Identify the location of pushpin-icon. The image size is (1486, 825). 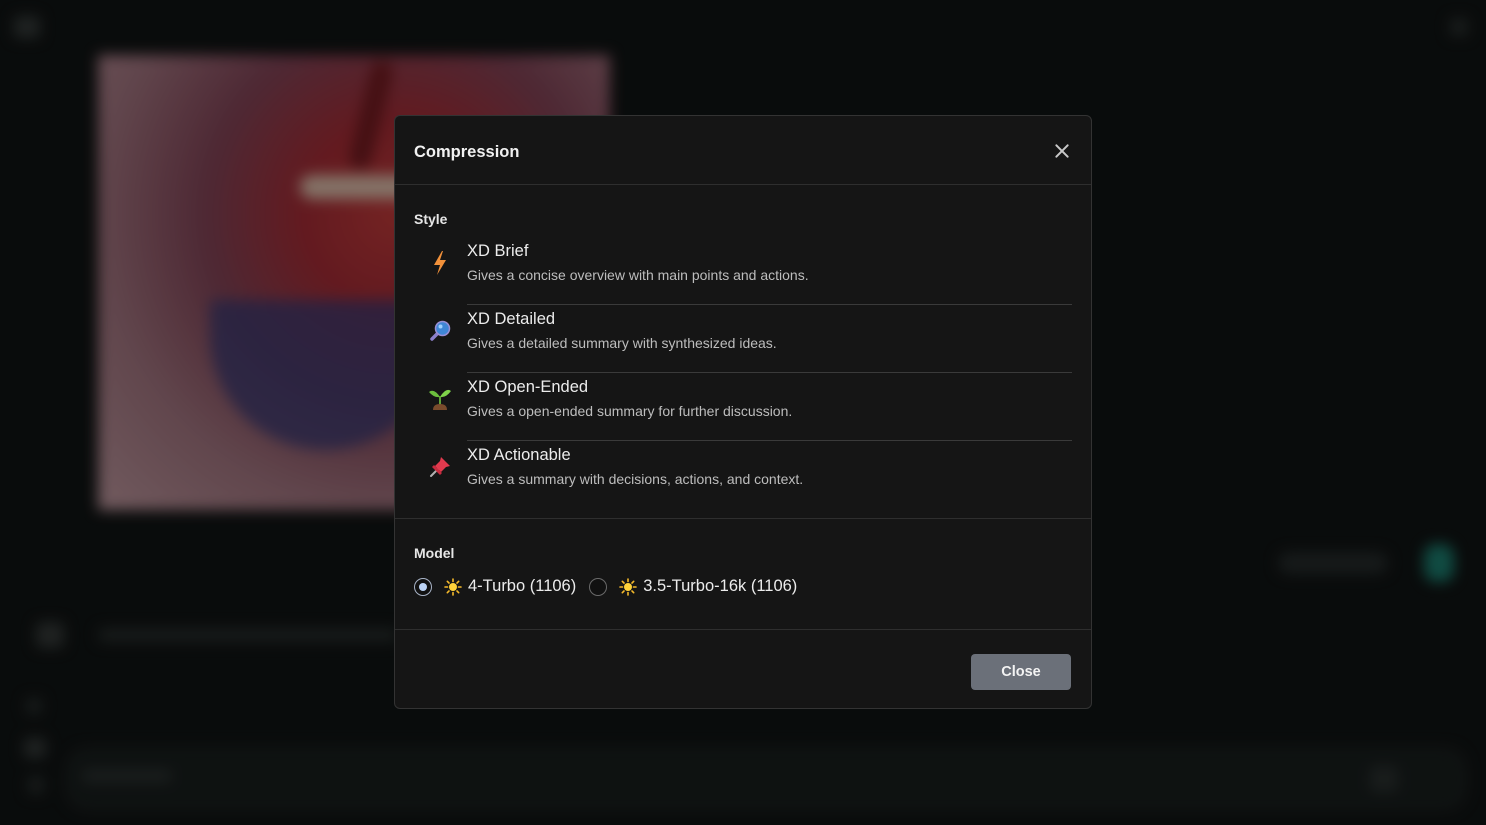
(440, 467).